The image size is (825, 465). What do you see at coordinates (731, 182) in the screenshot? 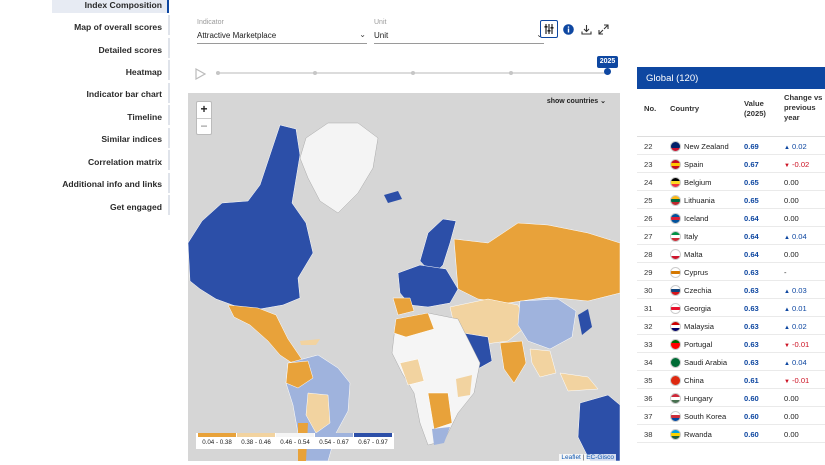
I see `table-row: 24 Belgium 0.65 0.00` at bounding box center [731, 182].